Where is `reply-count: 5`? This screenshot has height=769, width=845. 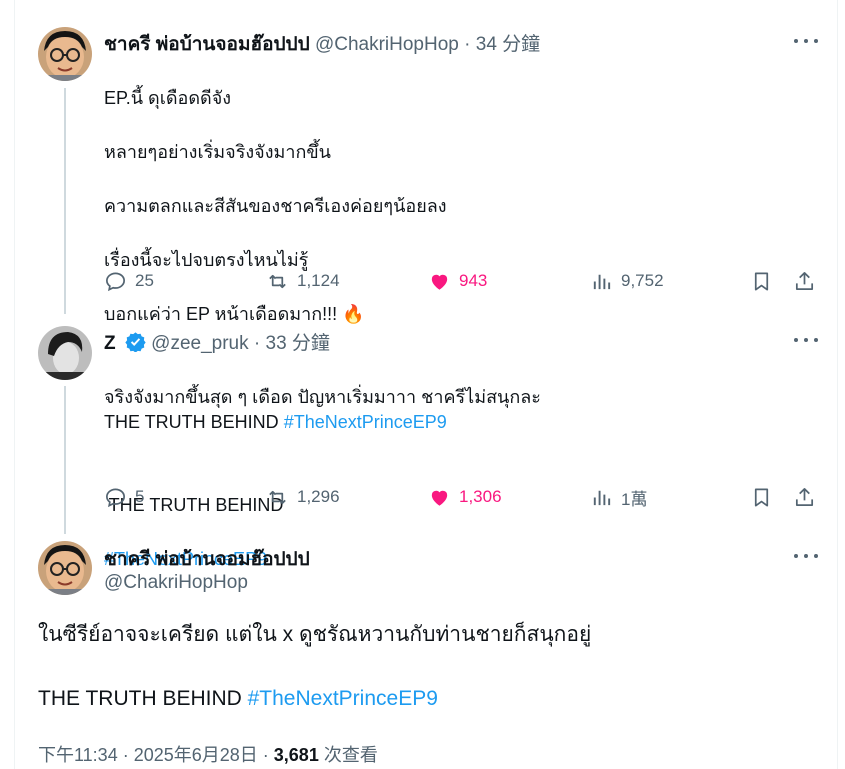 reply-count: 5 is located at coordinates (140, 496).